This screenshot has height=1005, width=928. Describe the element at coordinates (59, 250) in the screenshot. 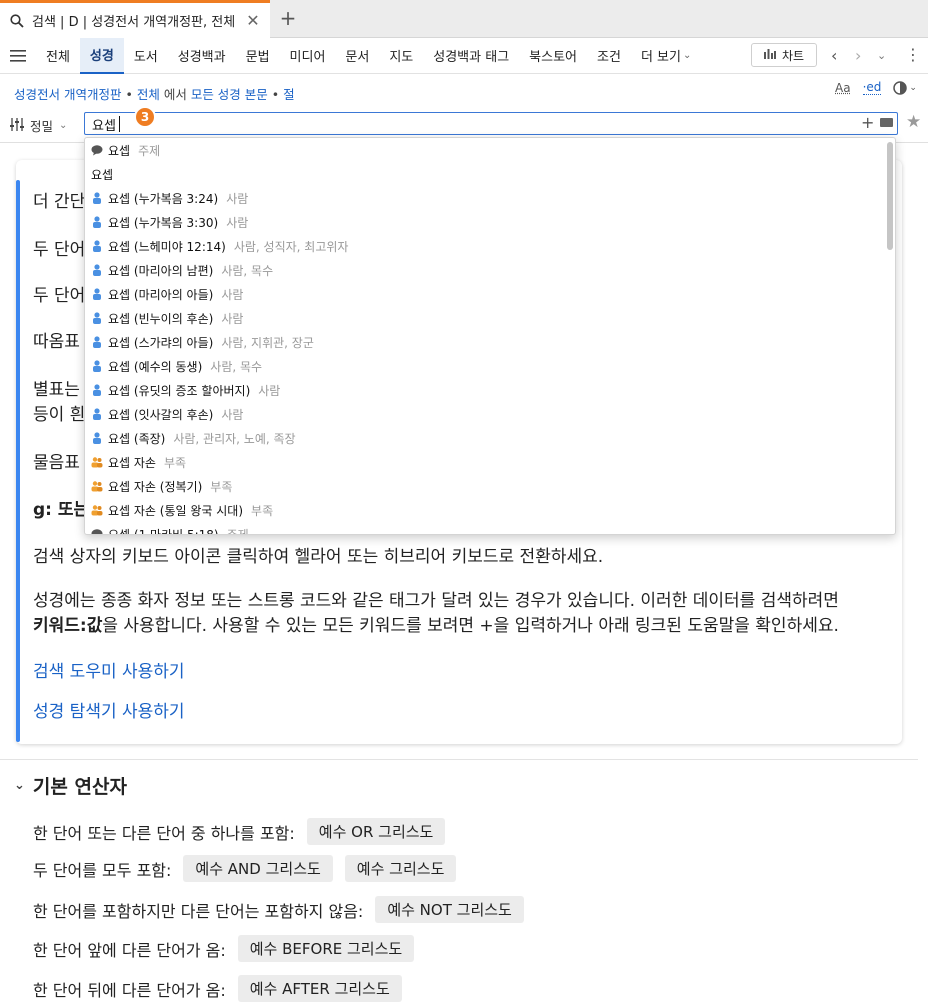

I see `help-line: 두 단어` at that location.